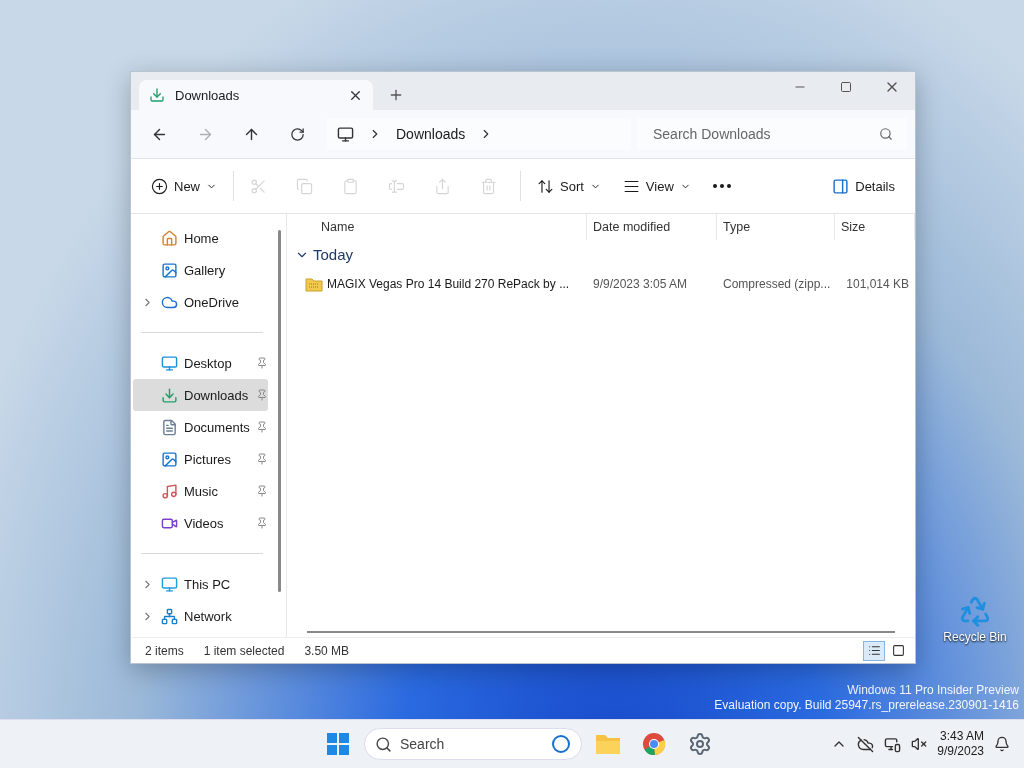 This screenshot has height=768, width=1024. Describe the element at coordinates (700, 744) in the screenshot. I see `gear-icon` at that location.